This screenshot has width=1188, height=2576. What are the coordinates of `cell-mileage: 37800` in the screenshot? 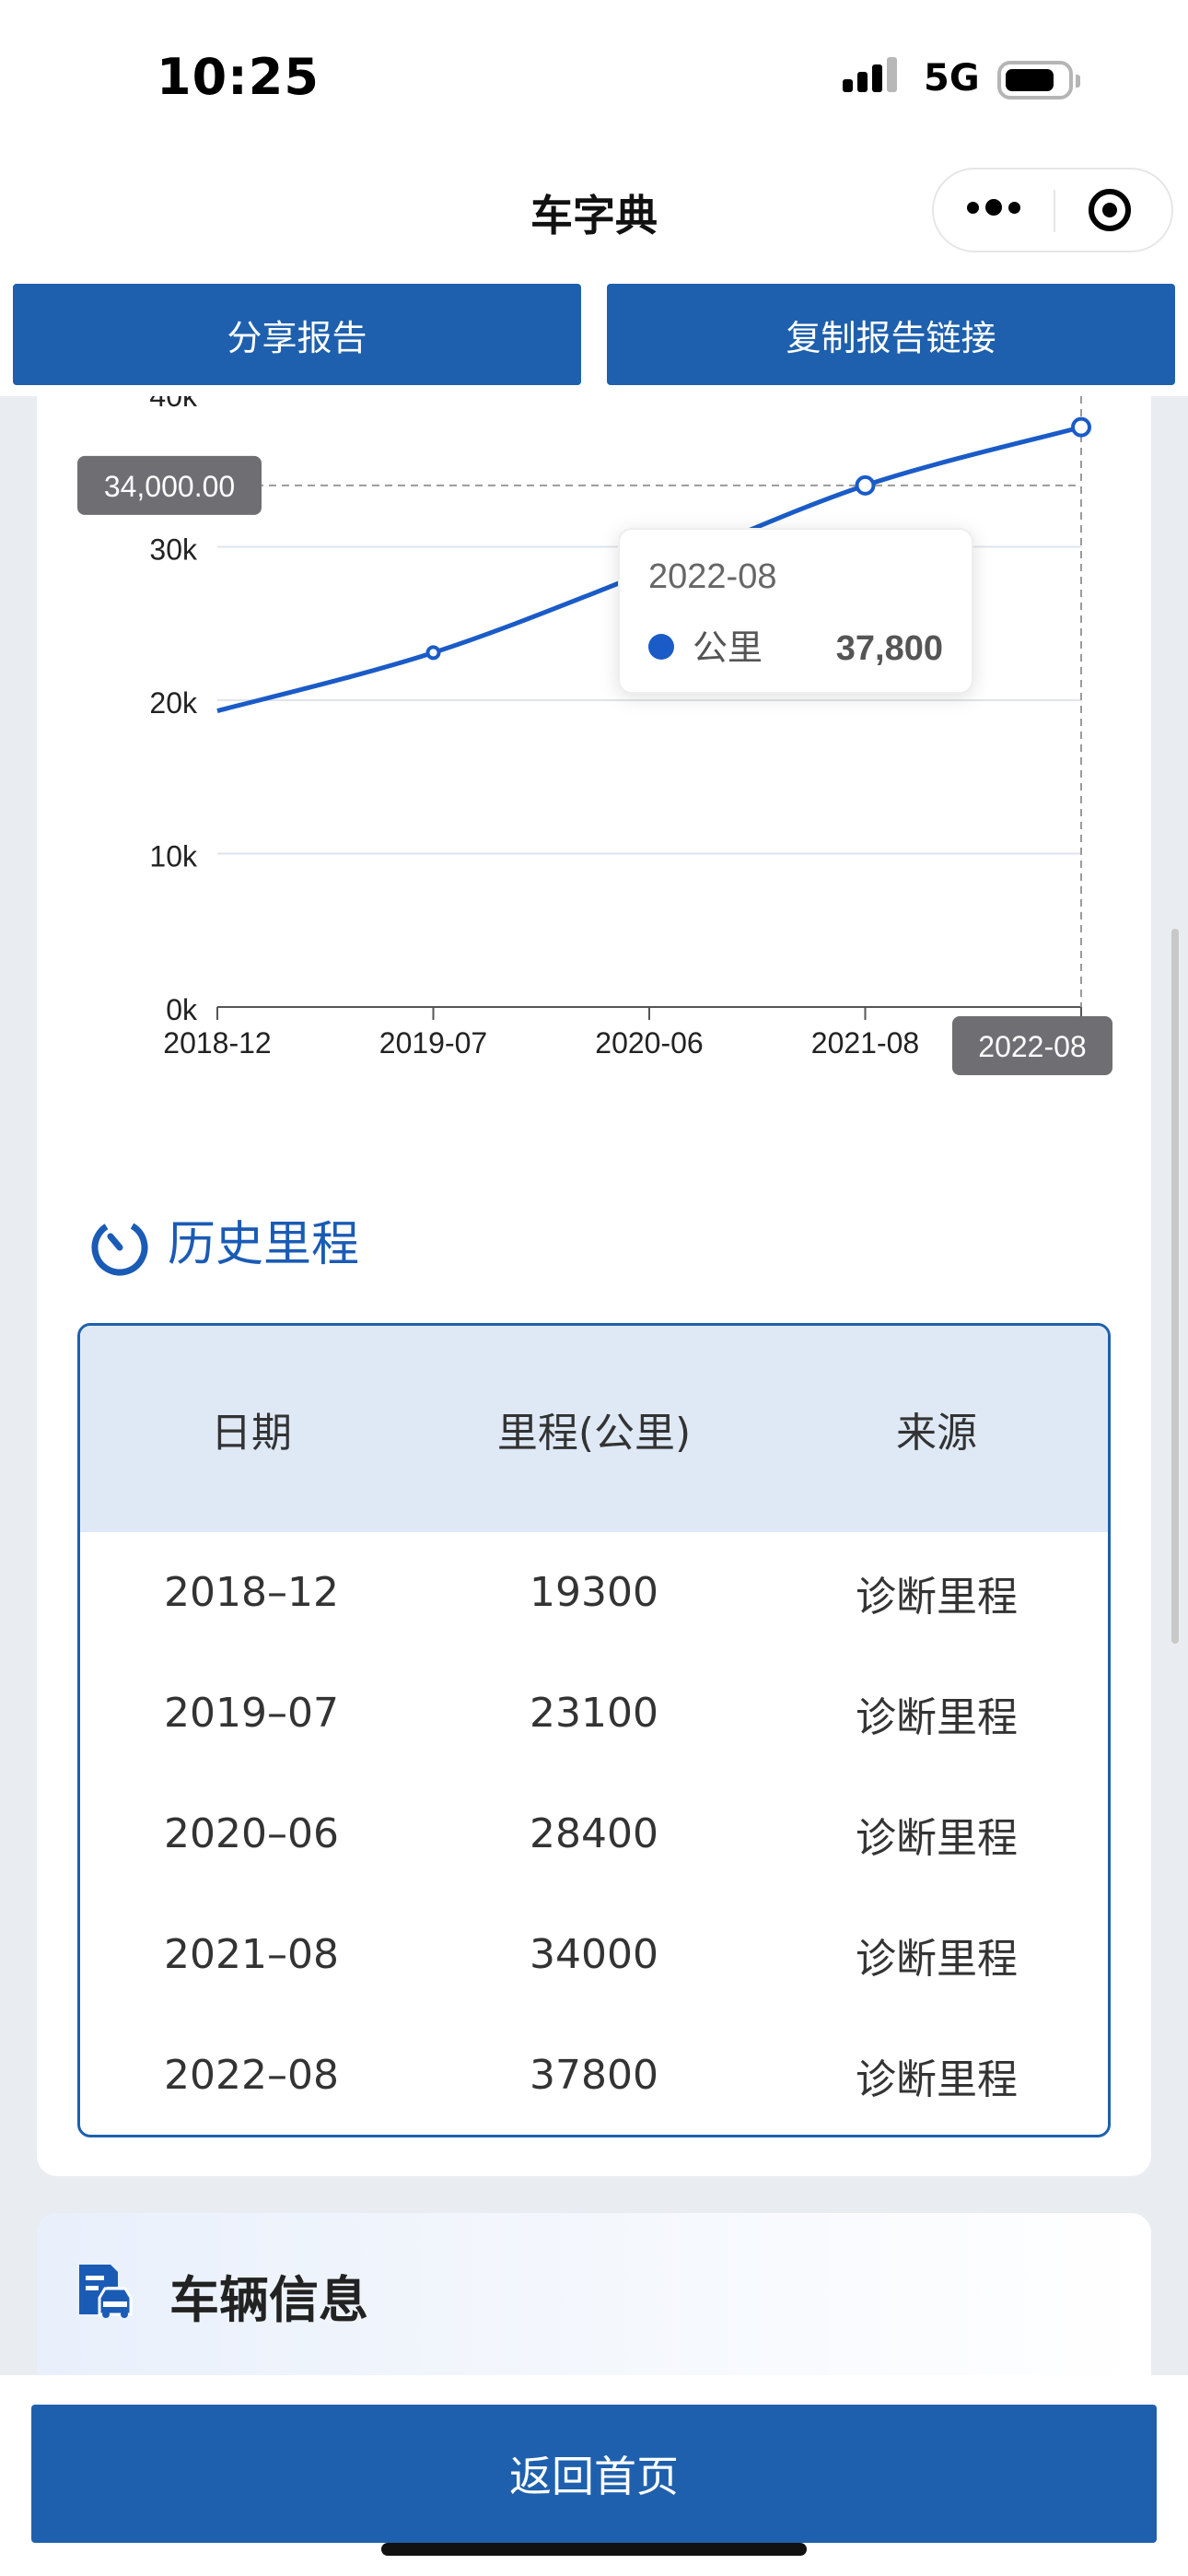 It's located at (594, 2075).